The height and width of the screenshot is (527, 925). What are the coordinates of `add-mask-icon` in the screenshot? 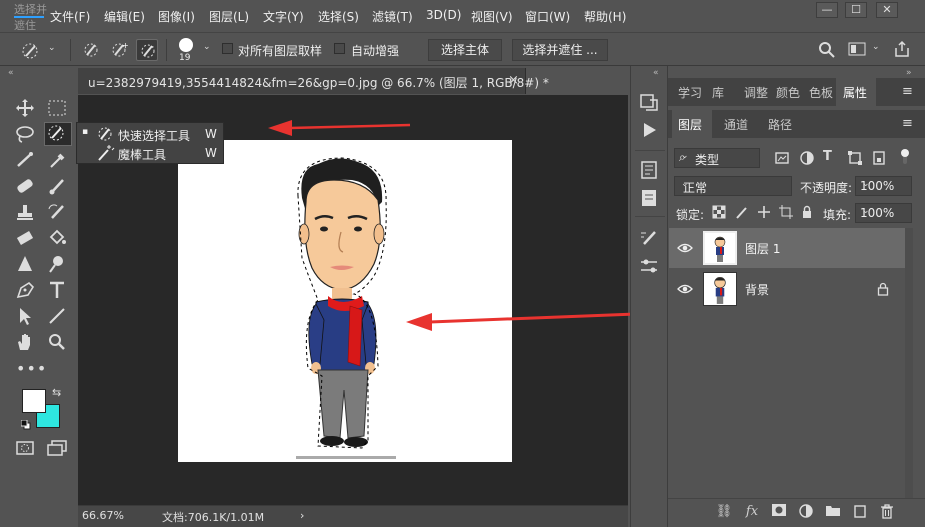 It's located at (779, 512).